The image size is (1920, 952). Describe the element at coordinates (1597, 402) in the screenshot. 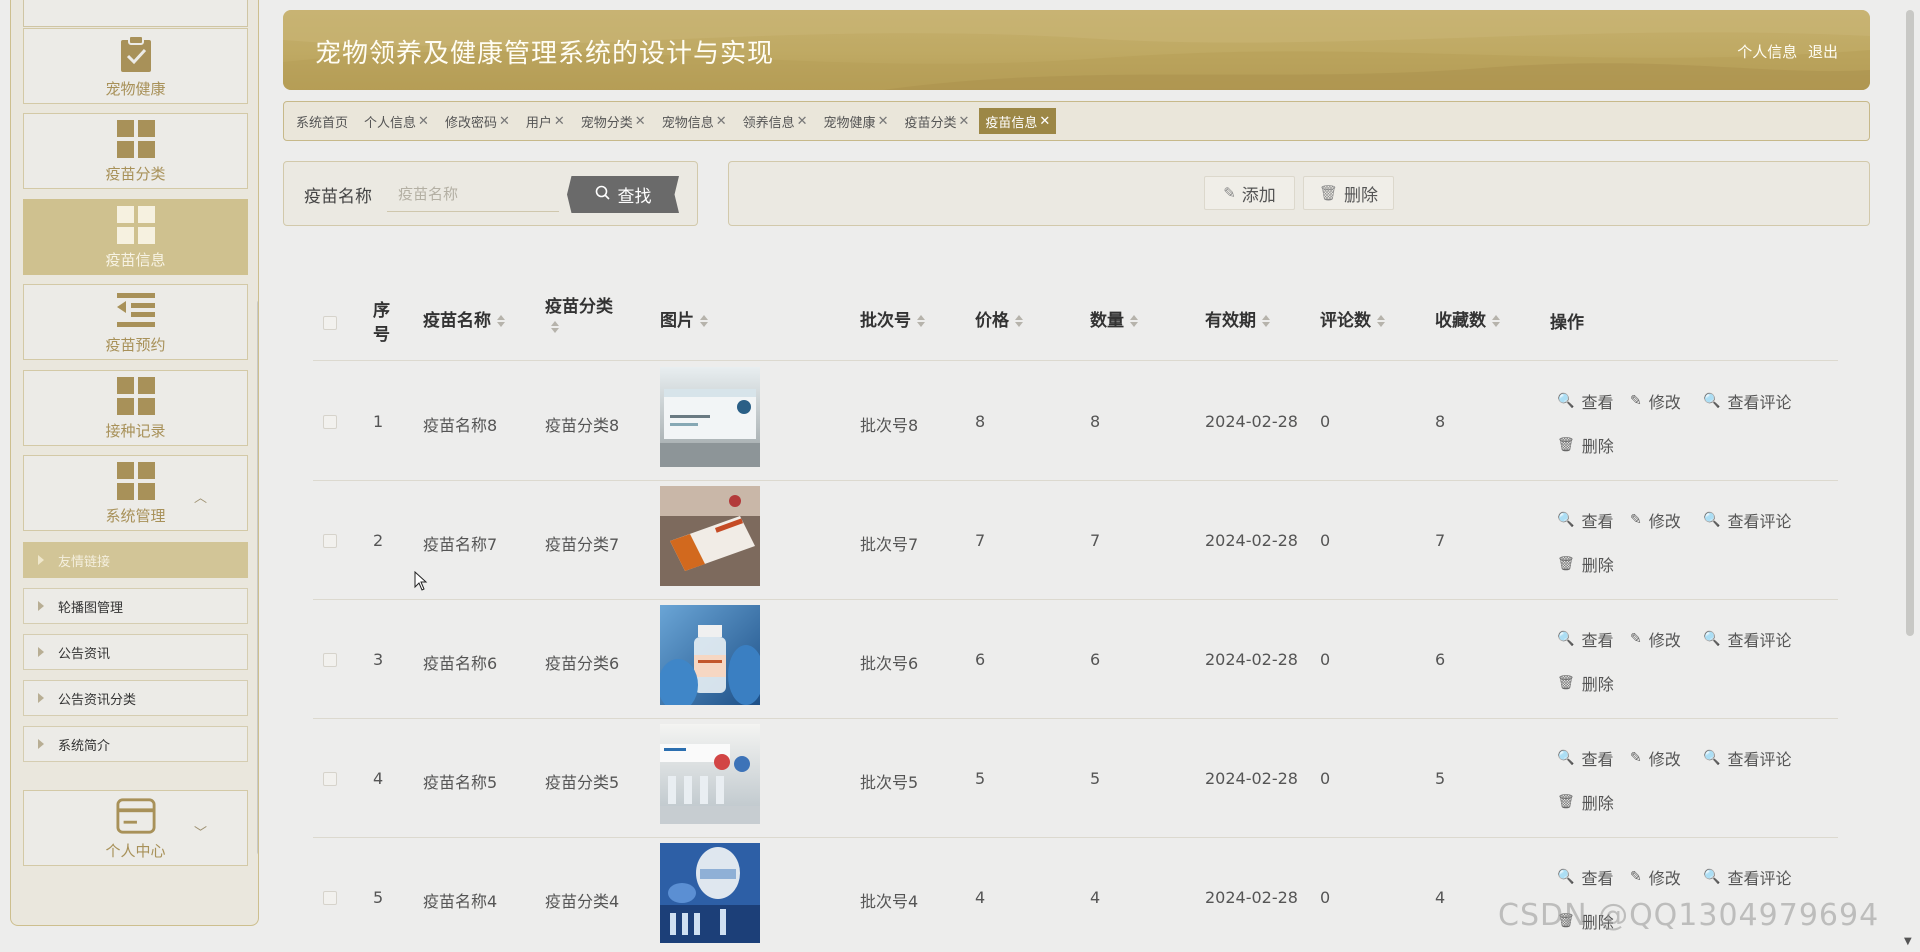

I see `view-button-label: 查看` at that location.